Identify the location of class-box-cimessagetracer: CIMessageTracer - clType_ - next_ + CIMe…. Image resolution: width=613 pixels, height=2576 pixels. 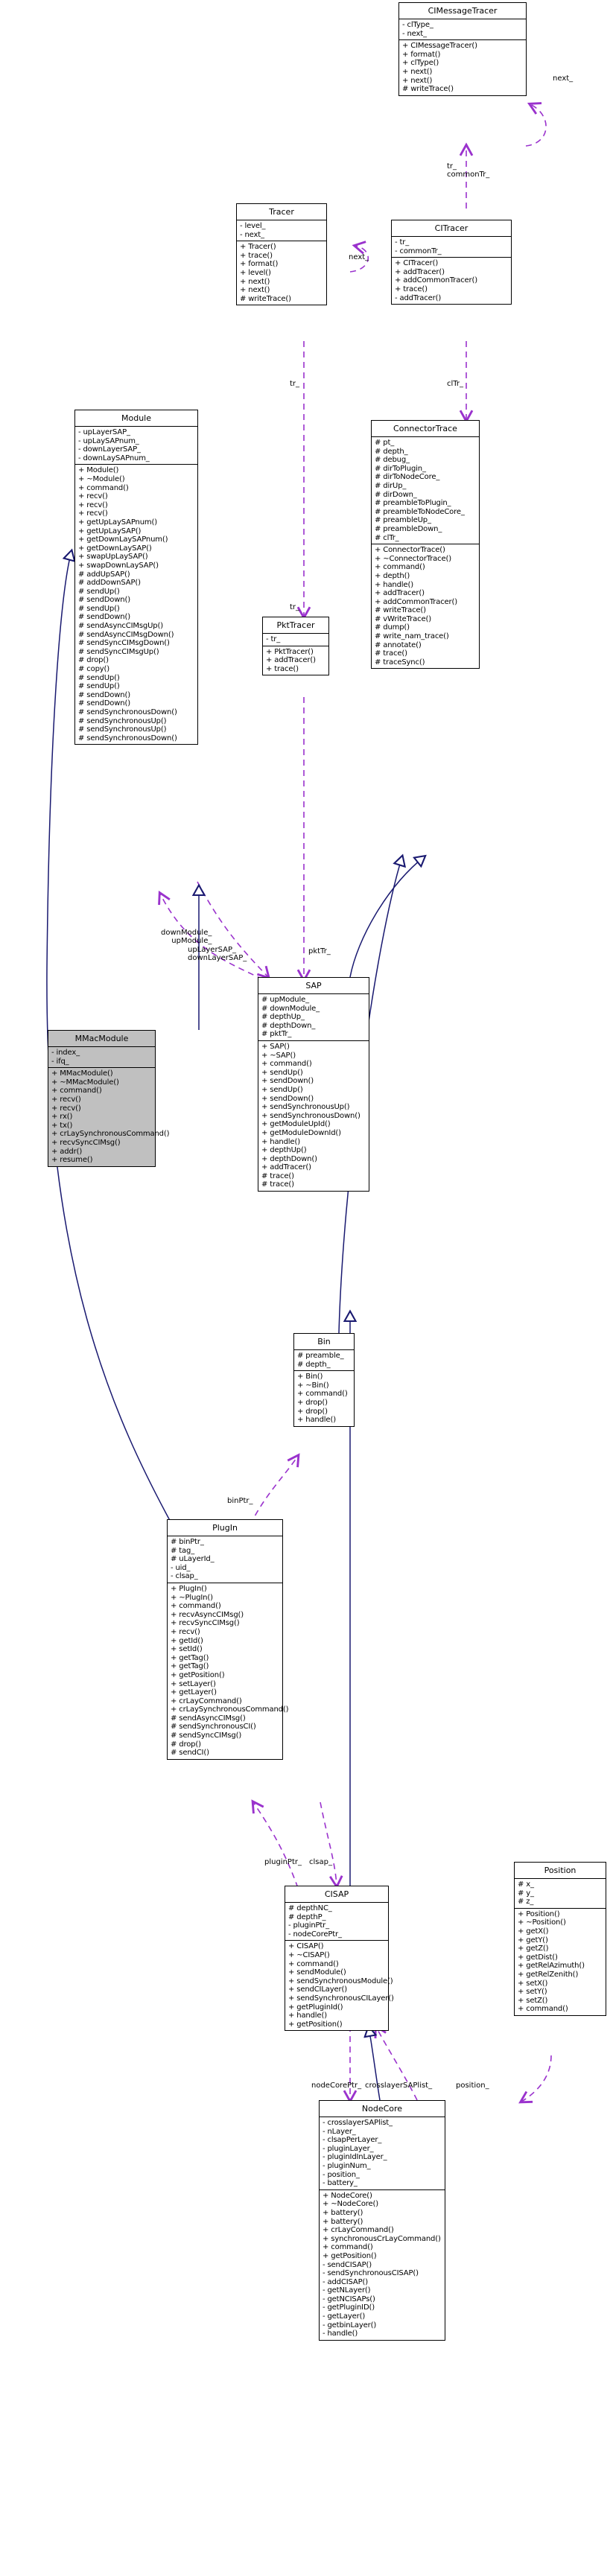
(462, 49).